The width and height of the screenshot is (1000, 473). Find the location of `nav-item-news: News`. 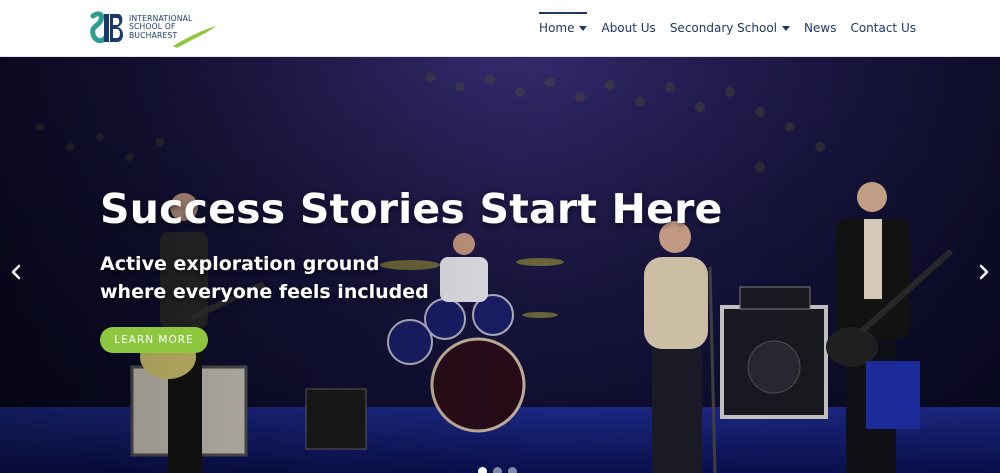

nav-item-news: News is located at coordinates (820, 28).